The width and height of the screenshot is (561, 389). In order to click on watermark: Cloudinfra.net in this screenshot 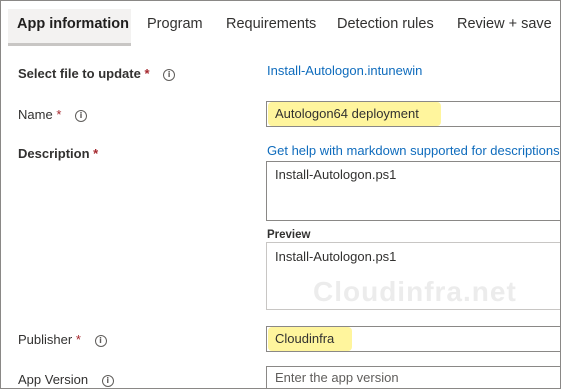, I will do `click(415, 291)`.